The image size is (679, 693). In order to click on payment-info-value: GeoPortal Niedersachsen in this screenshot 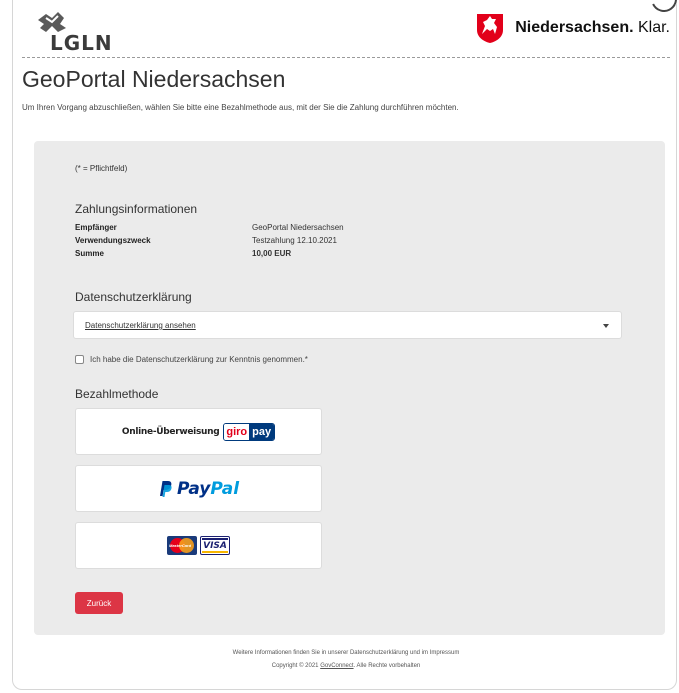, I will do `click(298, 227)`.